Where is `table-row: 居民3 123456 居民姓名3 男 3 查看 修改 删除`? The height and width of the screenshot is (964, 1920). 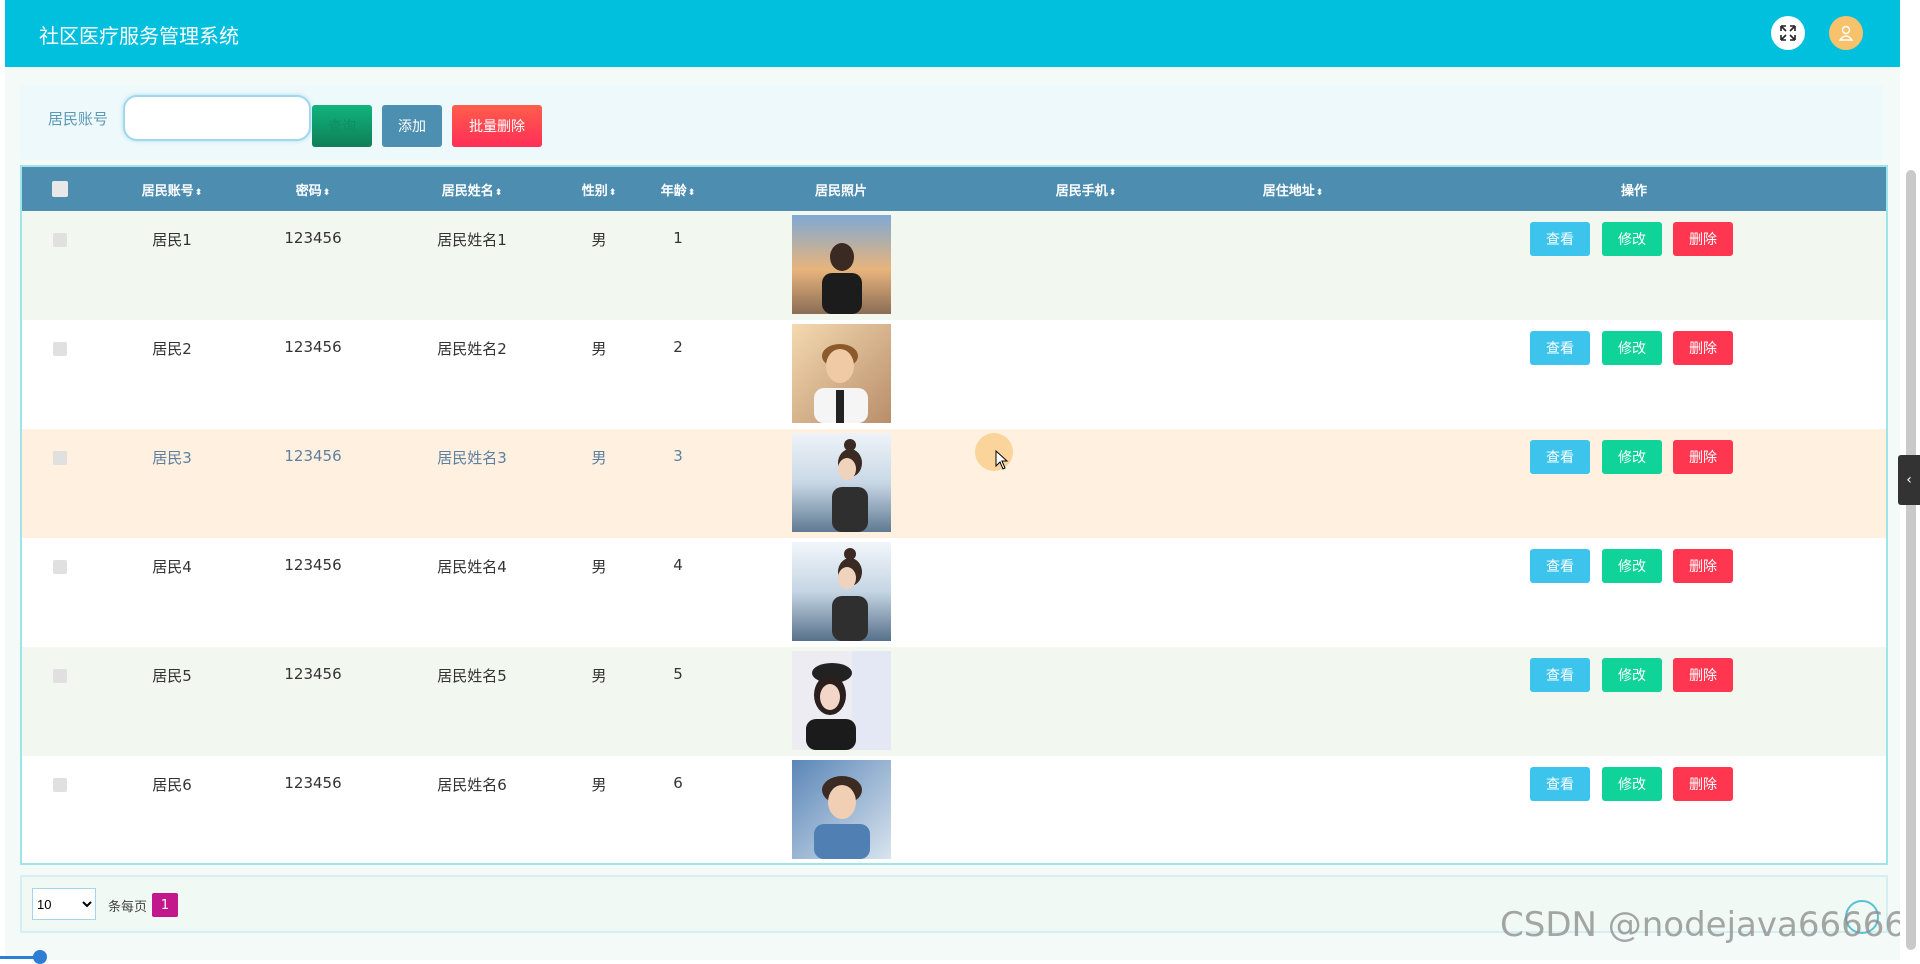 table-row: 居民3 123456 居民姓名3 男 3 查看 修改 删除 is located at coordinates (954, 483).